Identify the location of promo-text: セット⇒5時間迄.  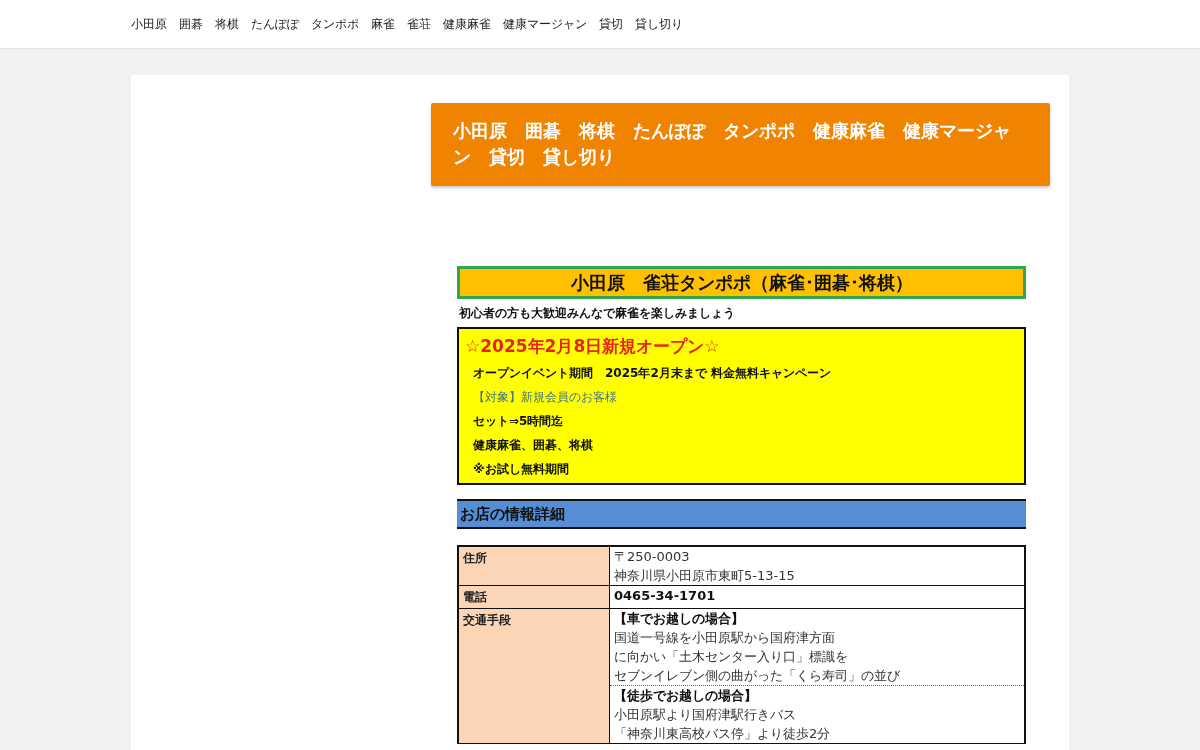
(518, 421).